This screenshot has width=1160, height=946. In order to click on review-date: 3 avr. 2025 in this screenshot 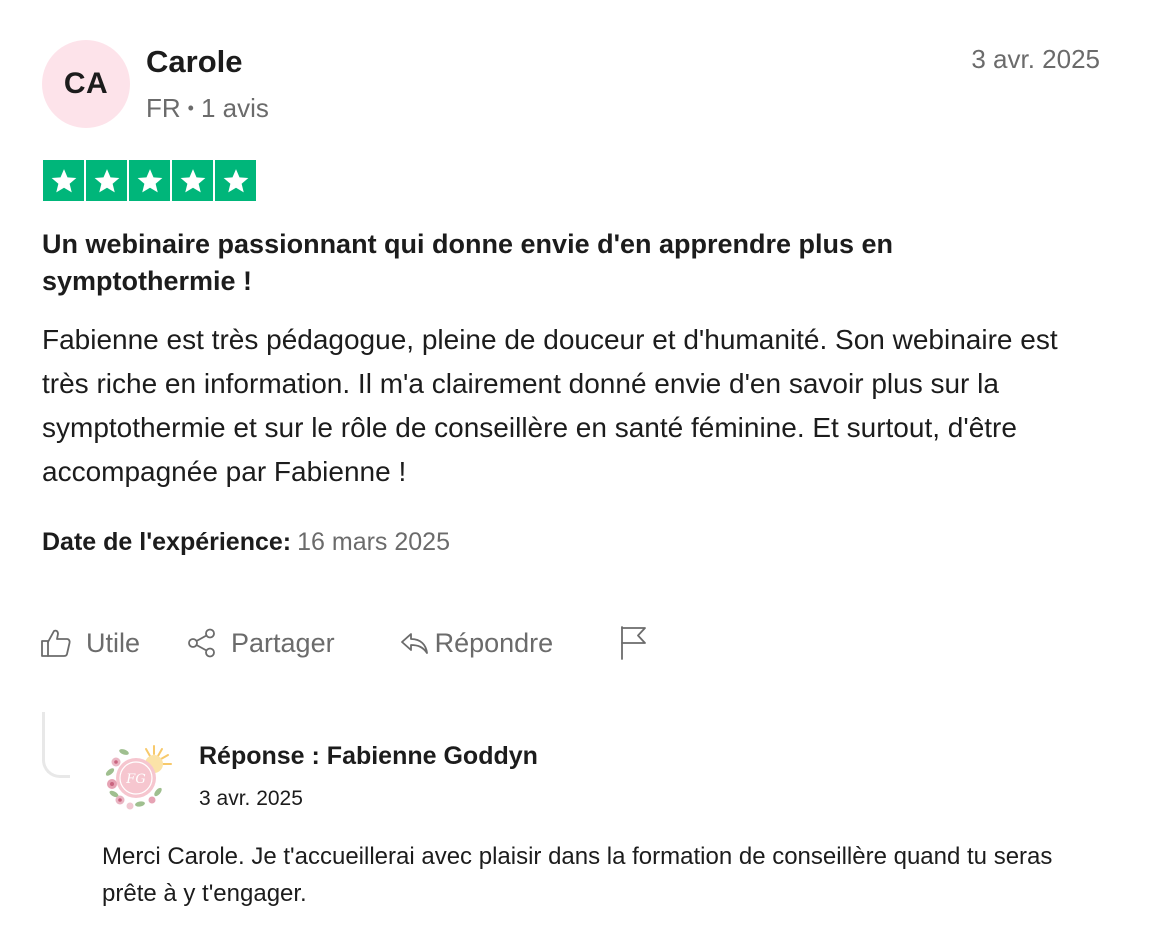, I will do `click(1035, 59)`.